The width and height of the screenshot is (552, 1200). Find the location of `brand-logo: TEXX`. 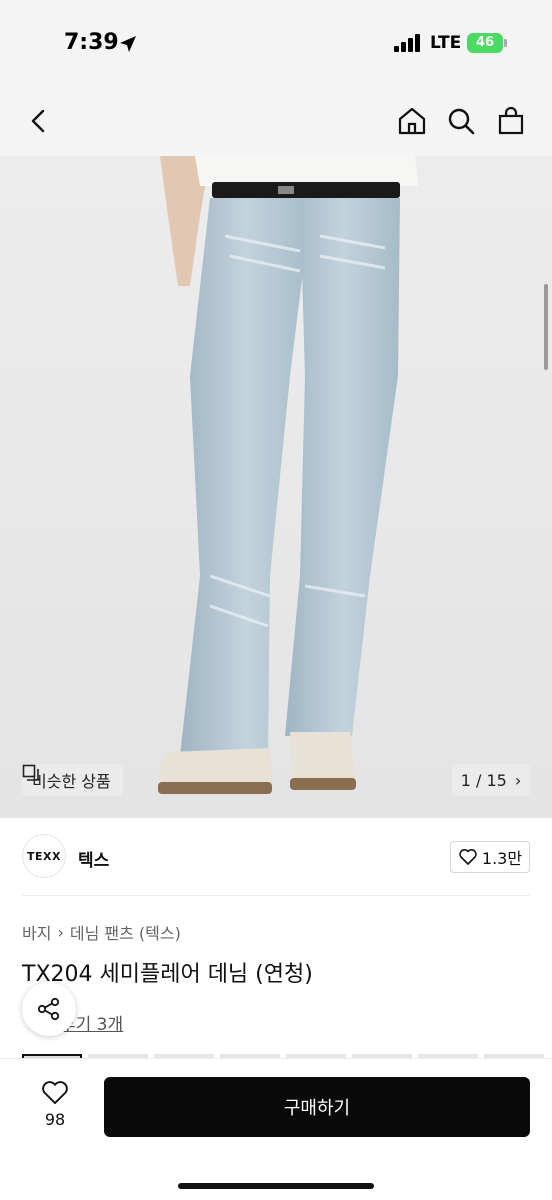

brand-logo: TEXX is located at coordinates (44, 856).